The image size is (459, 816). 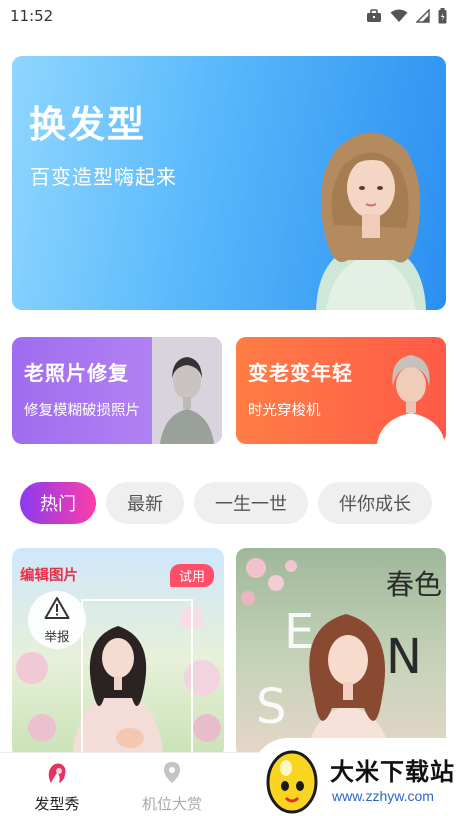 What do you see at coordinates (57, 804) in the screenshot?
I see `nav-hairstyle-label: 发型秀` at bounding box center [57, 804].